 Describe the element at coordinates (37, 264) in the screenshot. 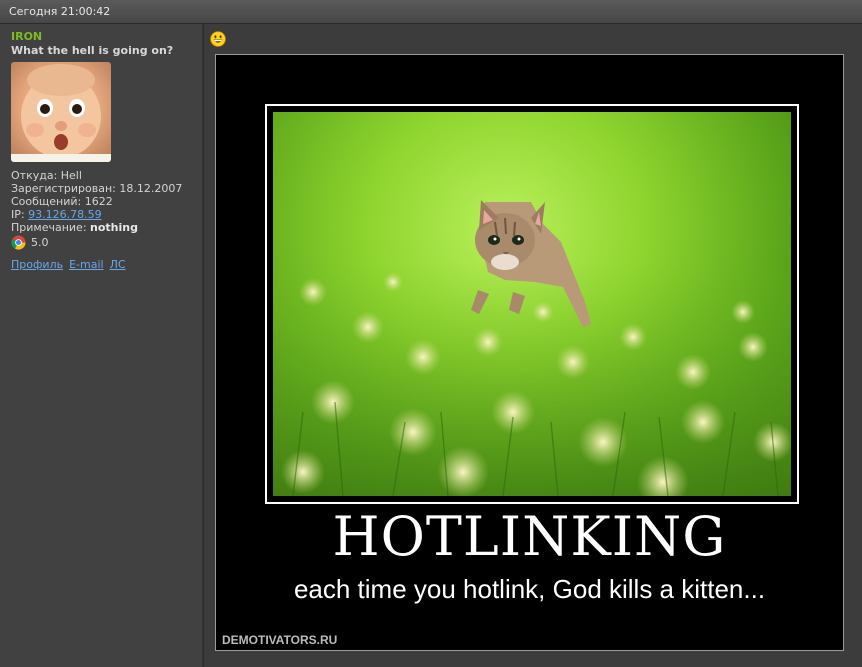

I see `profile-link: Профиль` at that location.